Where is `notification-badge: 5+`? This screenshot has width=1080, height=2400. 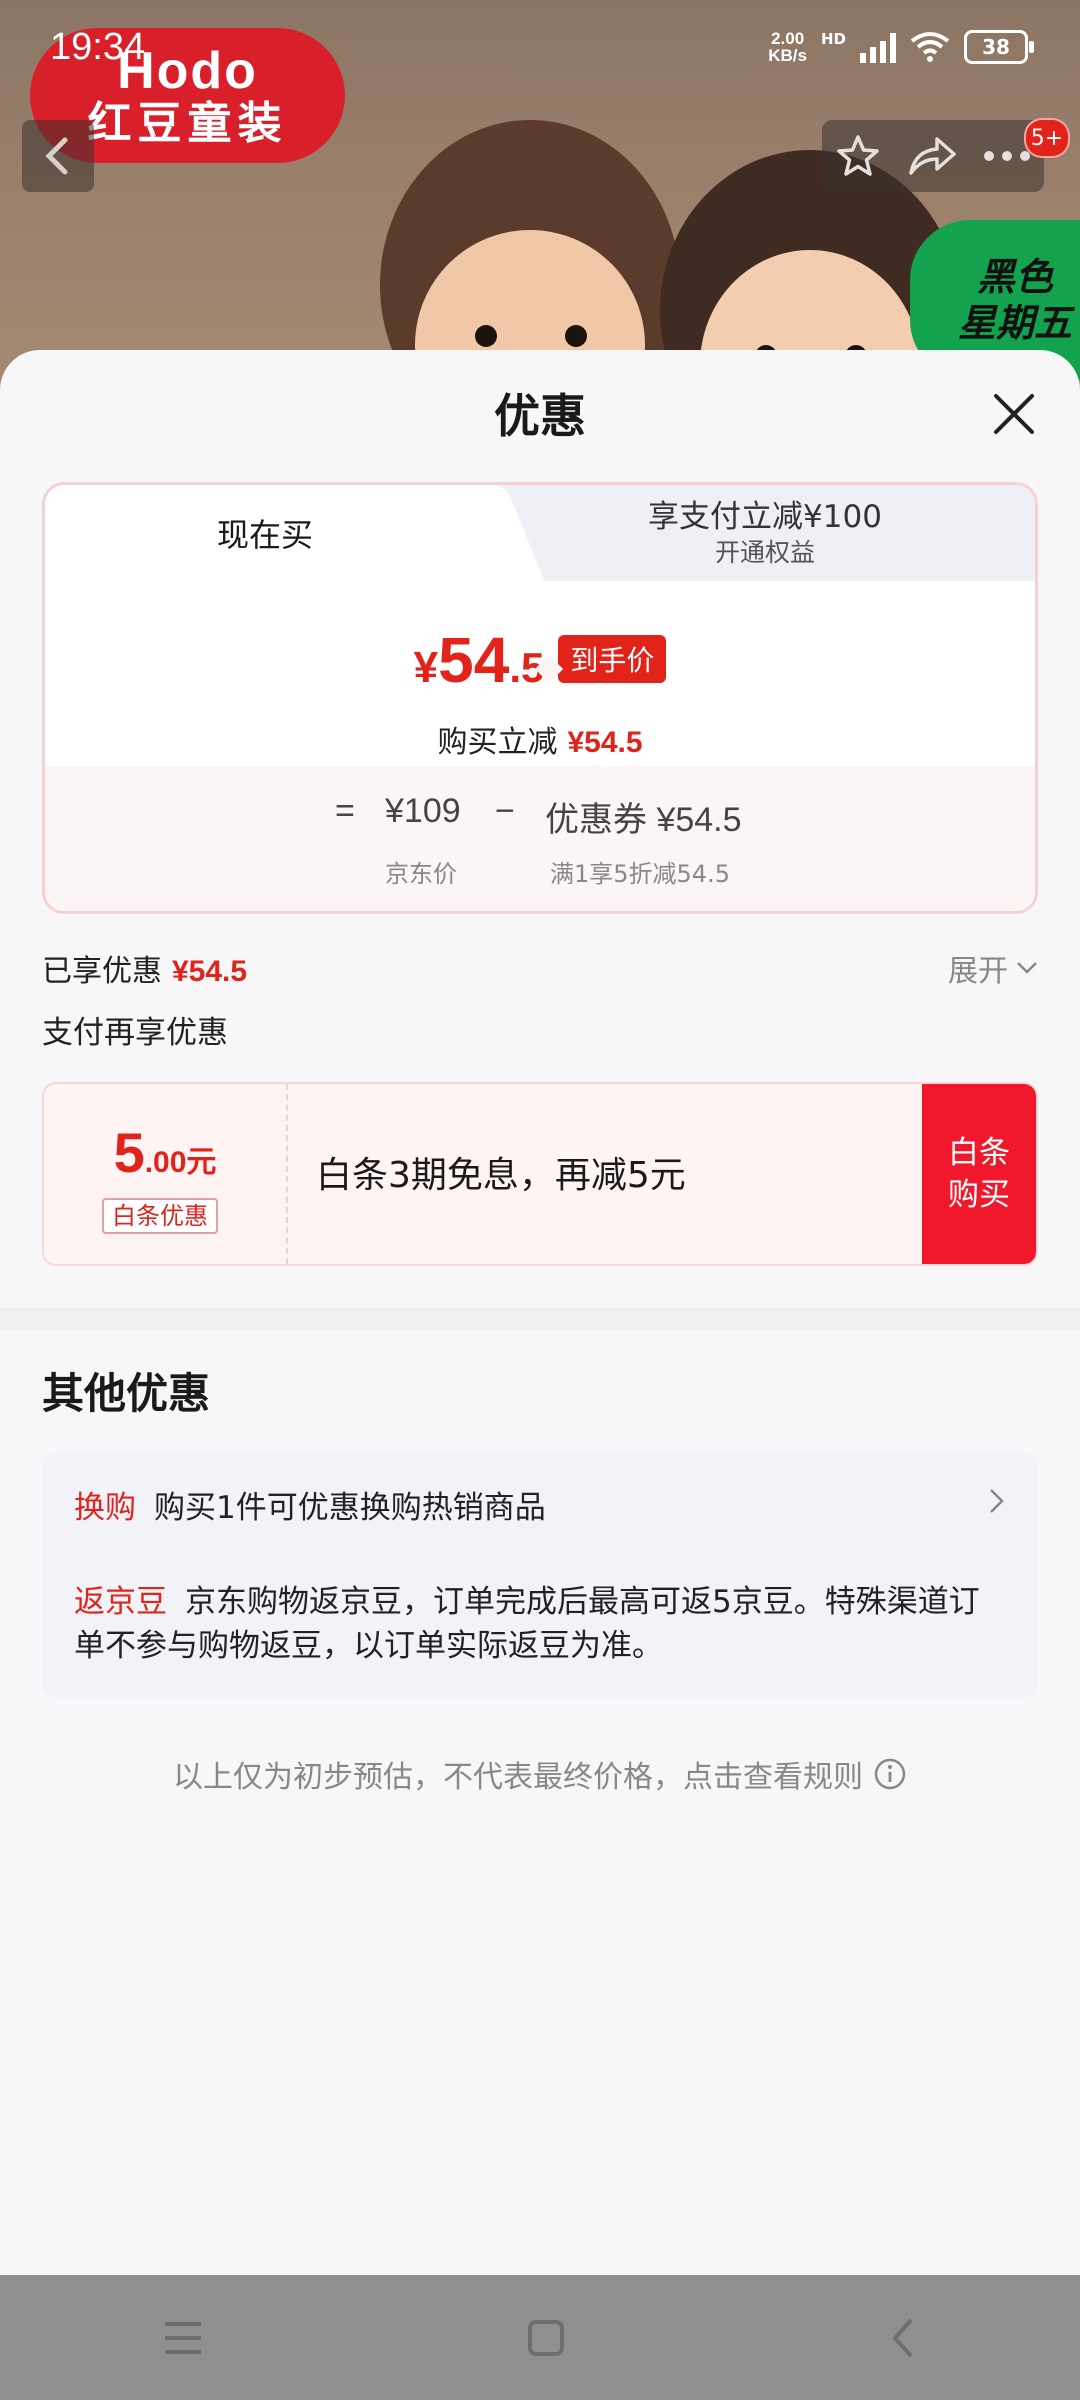 notification-badge: 5+ is located at coordinates (1047, 138).